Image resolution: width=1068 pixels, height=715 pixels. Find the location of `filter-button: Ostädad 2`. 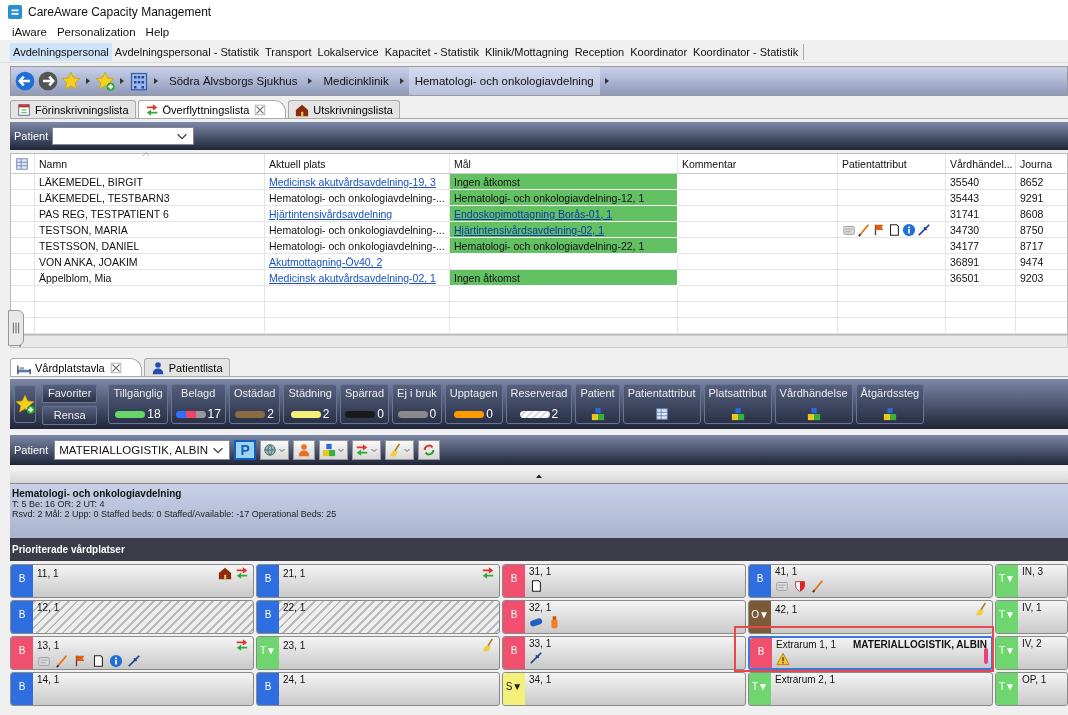

filter-button: Ostädad 2 is located at coordinates (254, 404).